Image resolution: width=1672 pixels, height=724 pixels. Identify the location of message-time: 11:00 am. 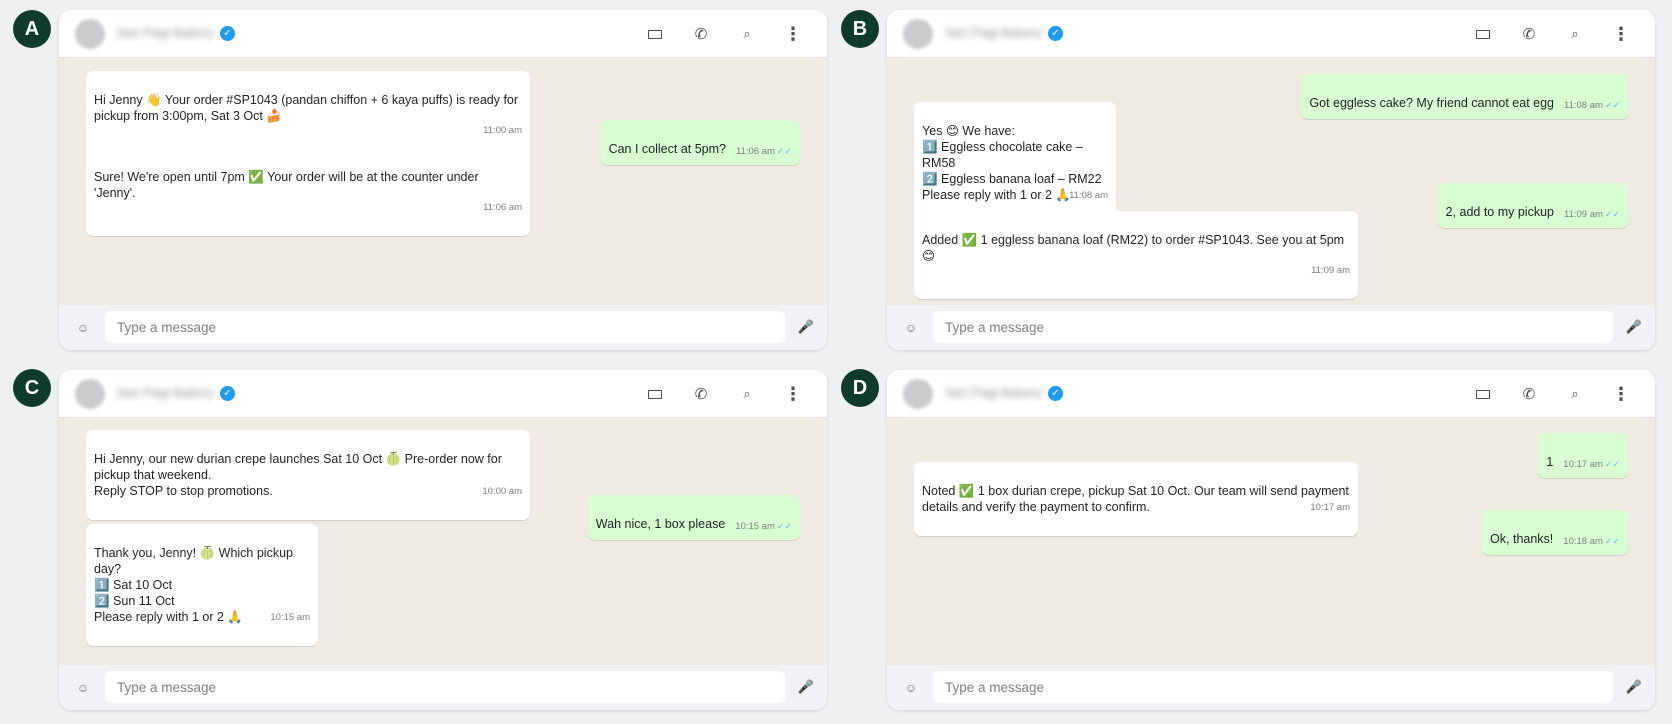
(502, 130).